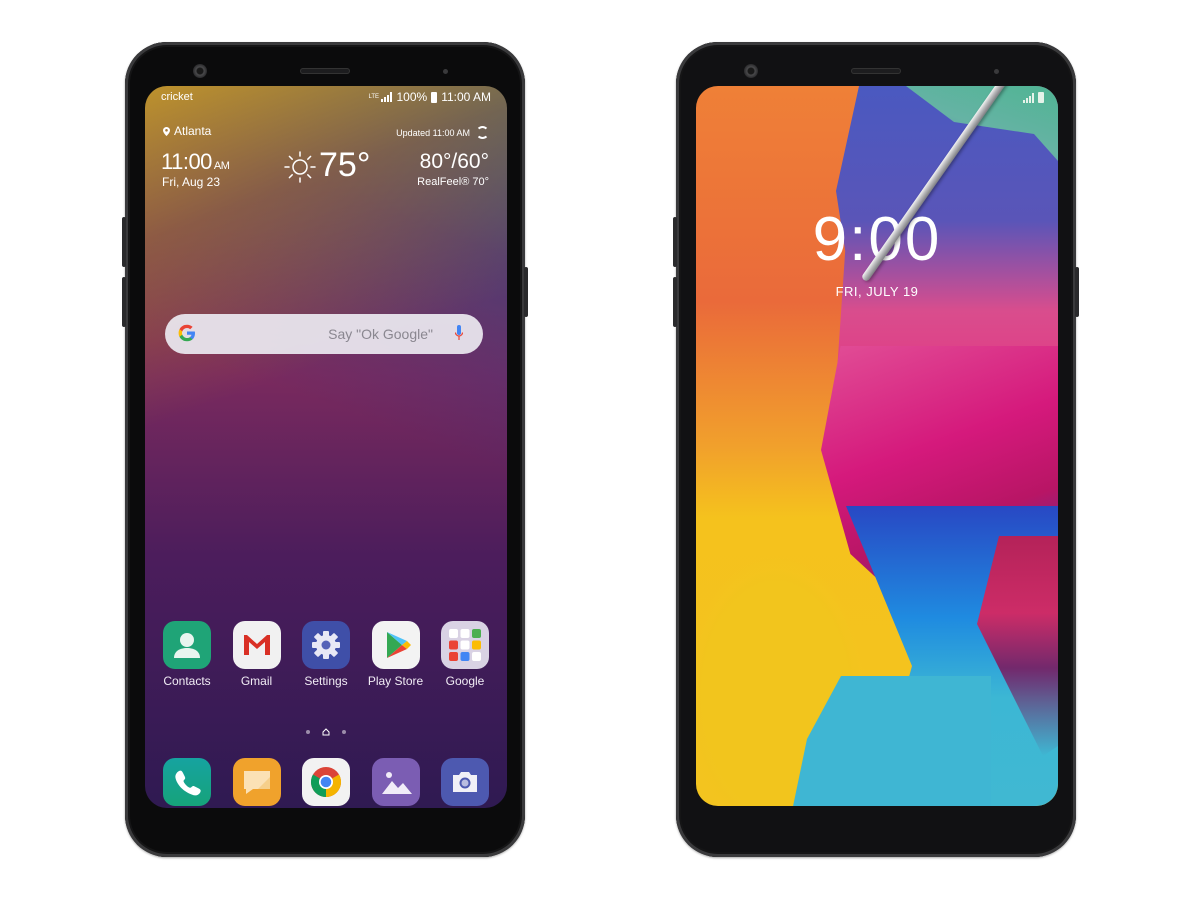 Image resolution: width=1200 pixels, height=900 pixels. I want to click on location-pin-icon, so click(166, 131).